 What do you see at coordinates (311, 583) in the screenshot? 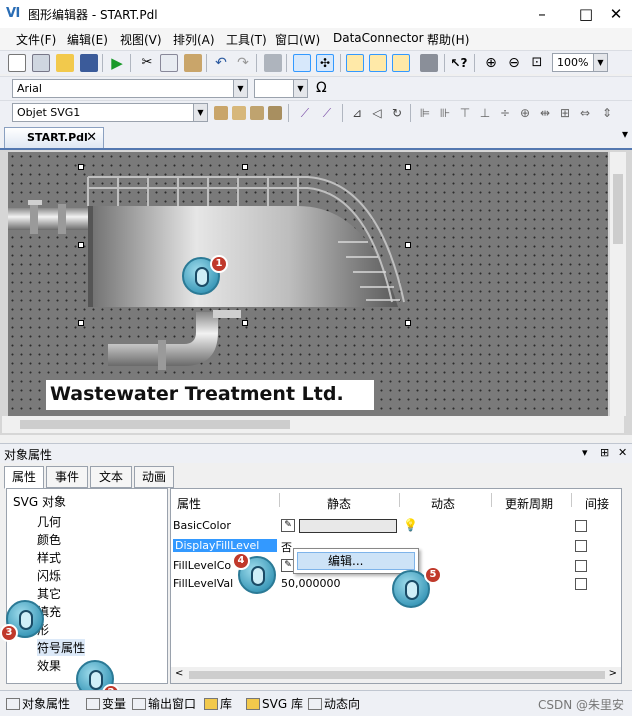
I see `property-static-value: 50,000000` at bounding box center [311, 583].